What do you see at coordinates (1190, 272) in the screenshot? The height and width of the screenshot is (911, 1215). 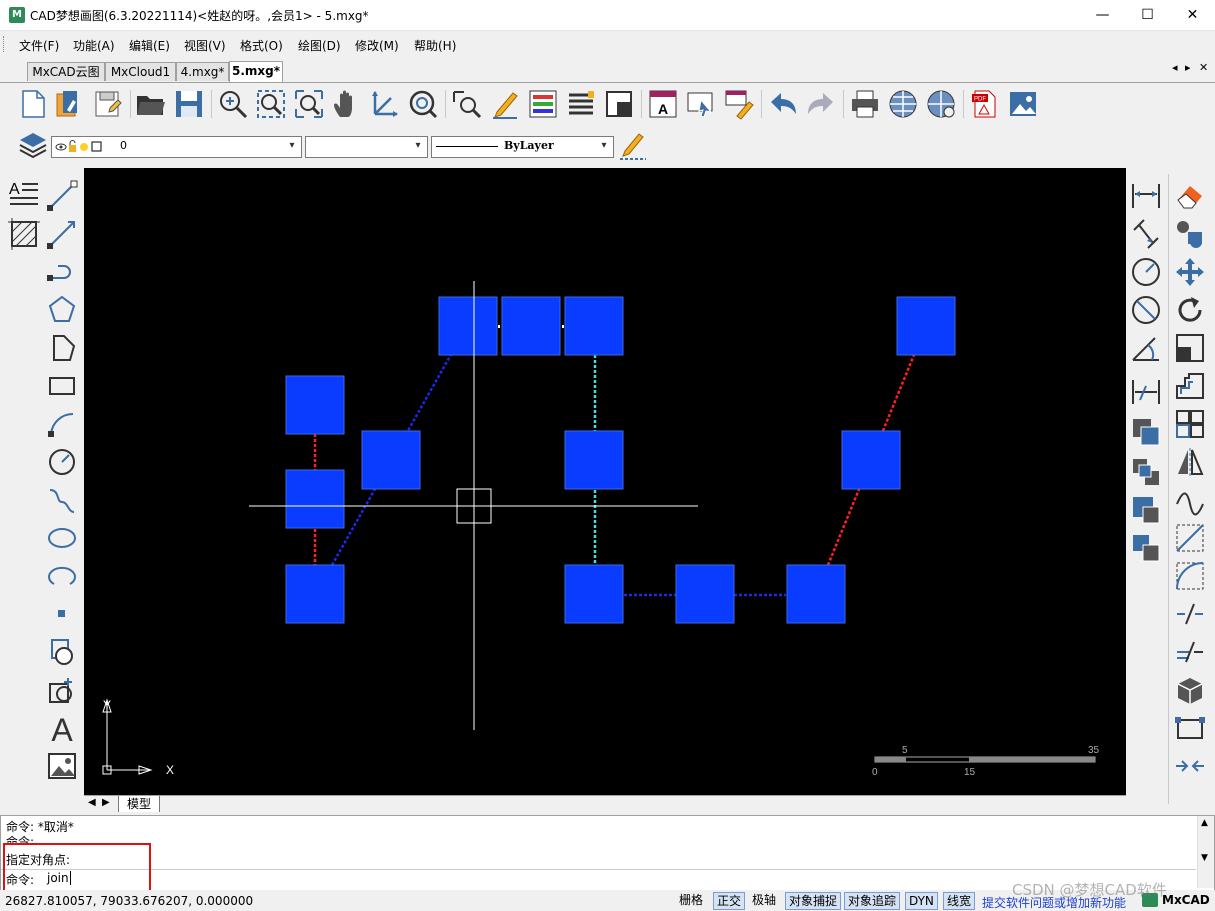 I see `move-icon` at bounding box center [1190, 272].